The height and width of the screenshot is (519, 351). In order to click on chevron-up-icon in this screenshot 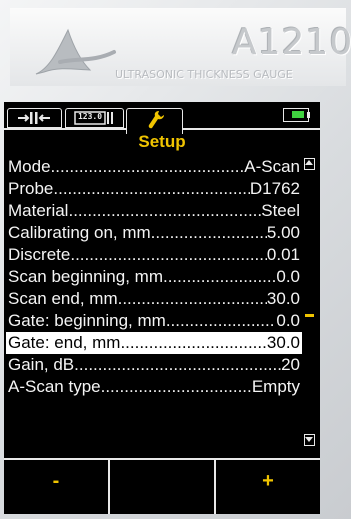, I will do `click(309, 162)`.